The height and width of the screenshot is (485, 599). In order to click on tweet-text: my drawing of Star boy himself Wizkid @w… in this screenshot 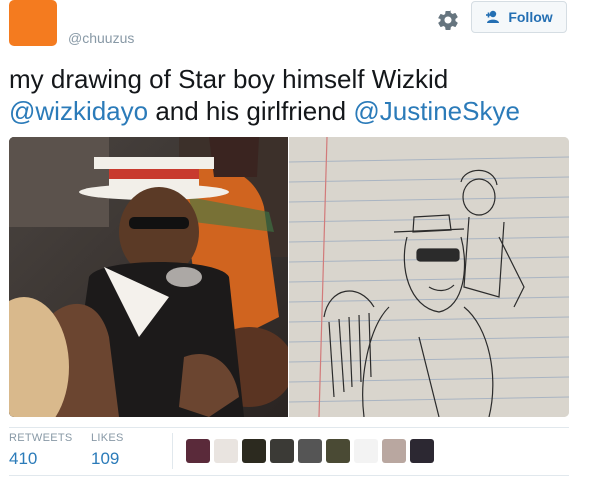, I will do `click(294, 95)`.